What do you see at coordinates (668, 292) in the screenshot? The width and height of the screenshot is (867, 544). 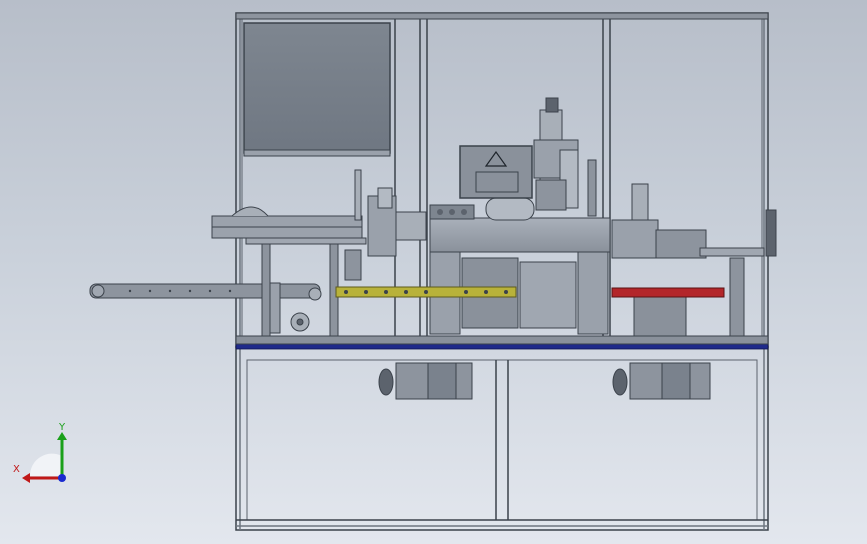 I see `red-conveyor` at bounding box center [668, 292].